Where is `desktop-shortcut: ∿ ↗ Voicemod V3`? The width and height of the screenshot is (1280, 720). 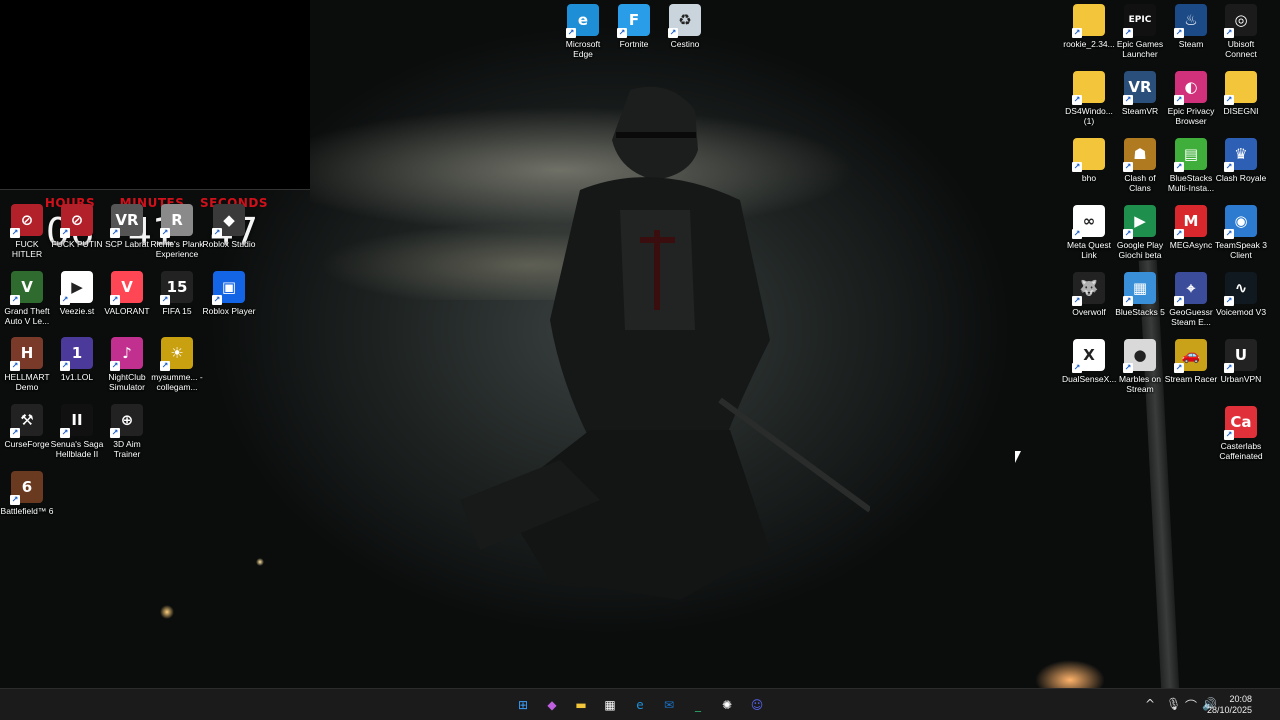 desktop-shortcut: ∿ ↗ Voicemod V3 is located at coordinates (1241, 301).